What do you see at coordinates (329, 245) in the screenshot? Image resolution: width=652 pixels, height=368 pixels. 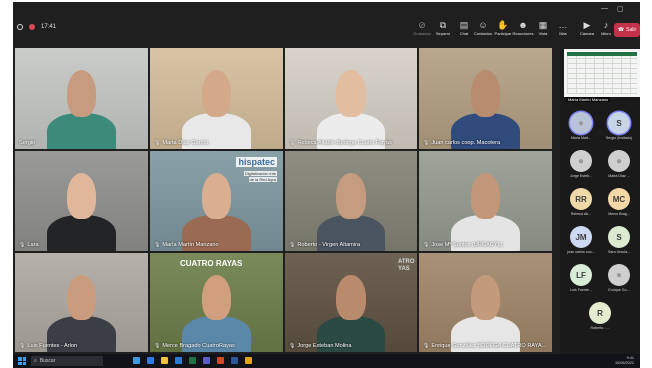 I see `participant-name: Roberto - Virgen Altamira` at bounding box center [329, 245].